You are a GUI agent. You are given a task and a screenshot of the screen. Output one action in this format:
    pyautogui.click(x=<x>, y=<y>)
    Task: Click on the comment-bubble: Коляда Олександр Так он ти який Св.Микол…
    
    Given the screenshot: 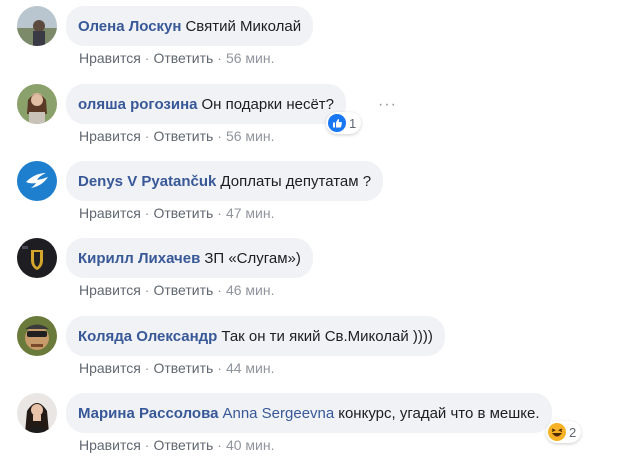 What is the action you would take?
    pyautogui.click(x=255, y=336)
    